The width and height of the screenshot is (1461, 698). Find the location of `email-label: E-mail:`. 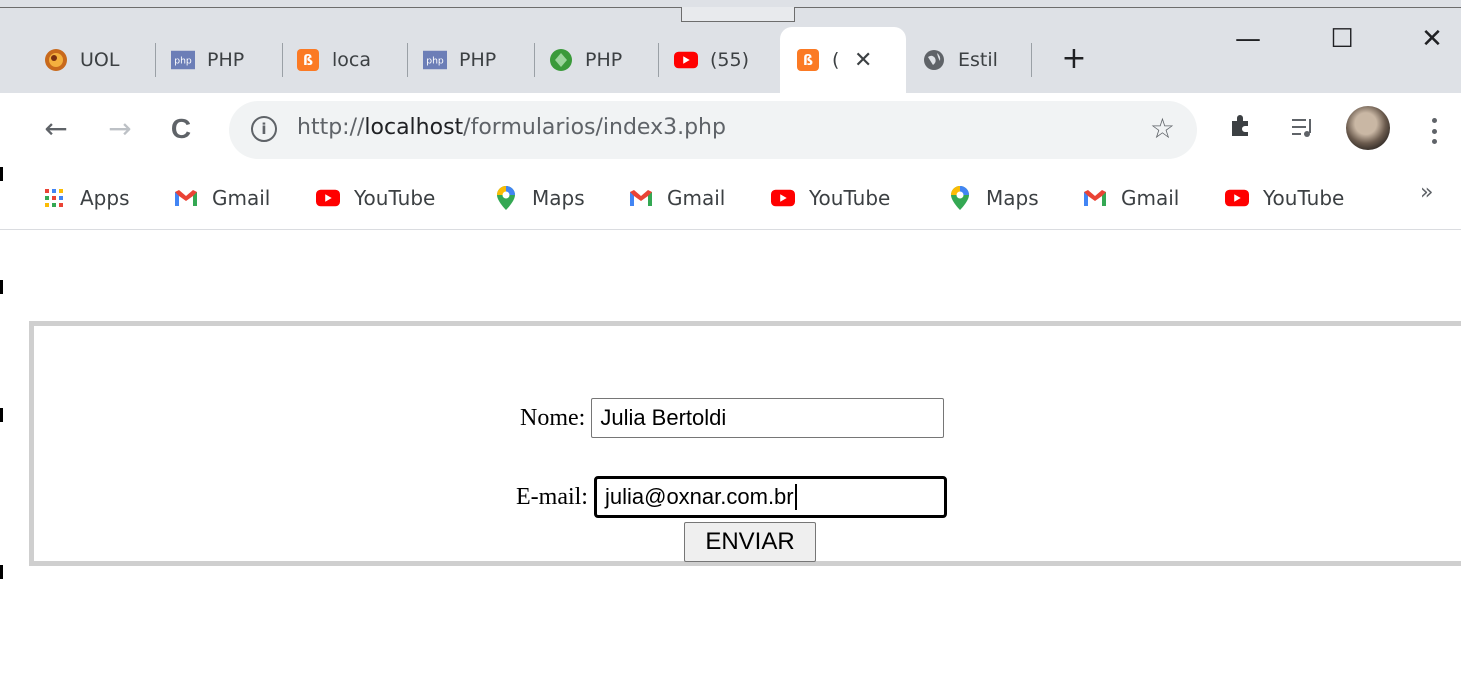

email-label: E-mail: is located at coordinates (552, 496).